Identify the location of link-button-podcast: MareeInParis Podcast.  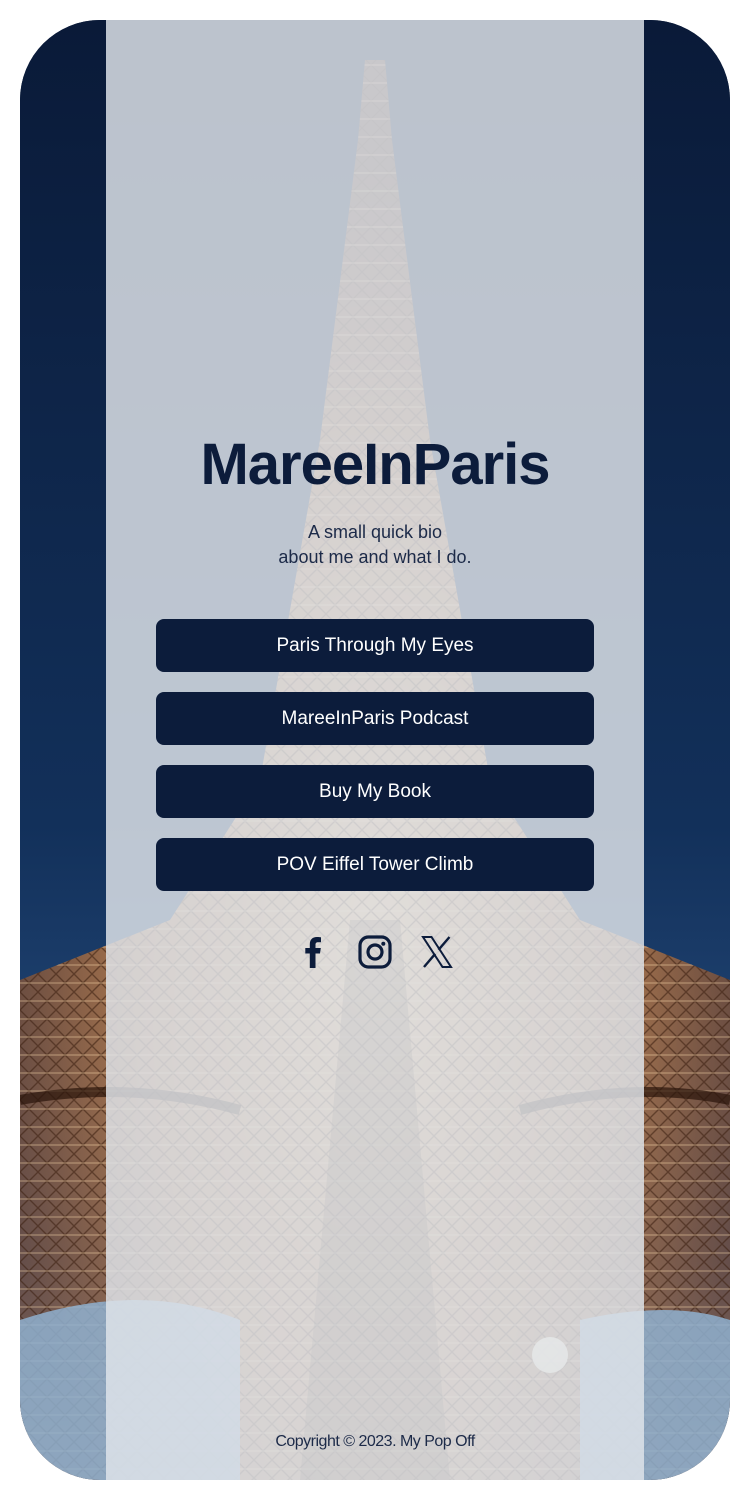
(375, 718).